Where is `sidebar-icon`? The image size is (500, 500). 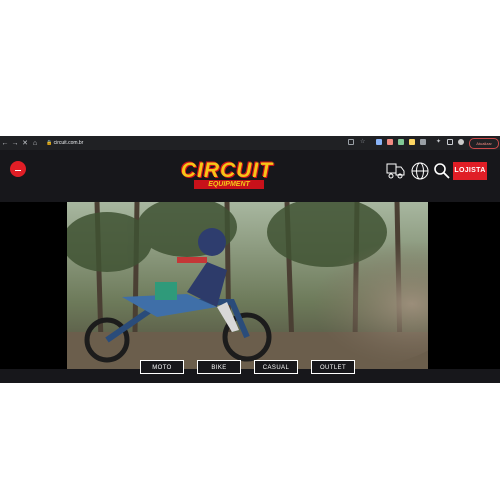 sidebar-icon is located at coordinates (450, 142).